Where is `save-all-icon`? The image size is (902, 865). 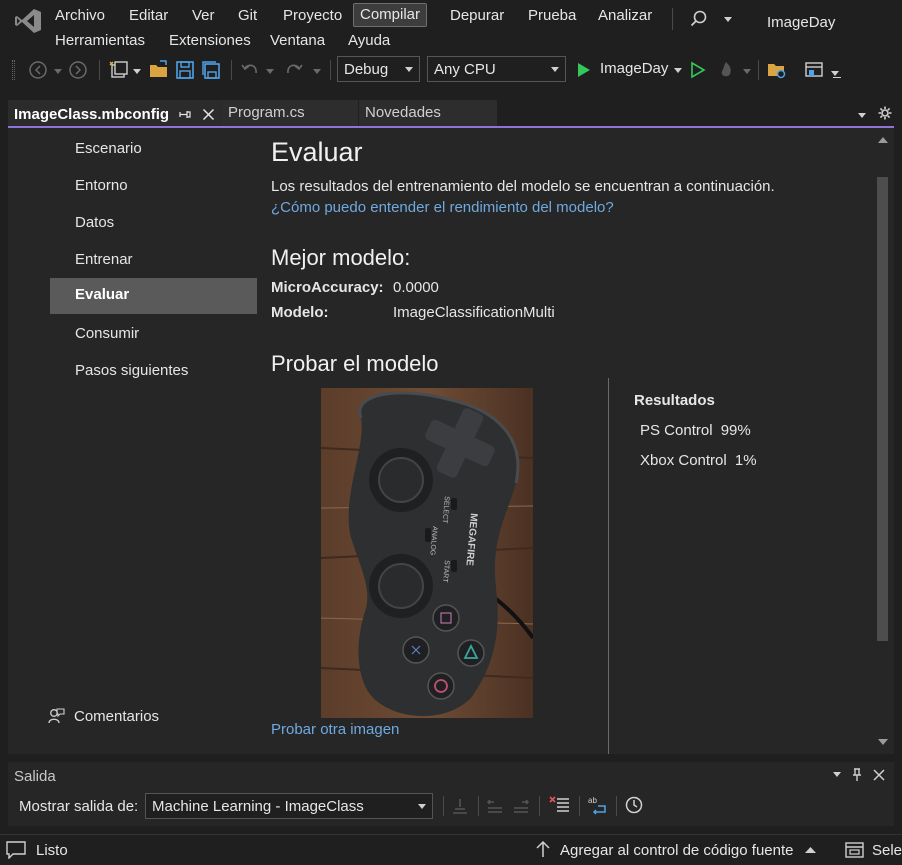 save-all-icon is located at coordinates (211, 70).